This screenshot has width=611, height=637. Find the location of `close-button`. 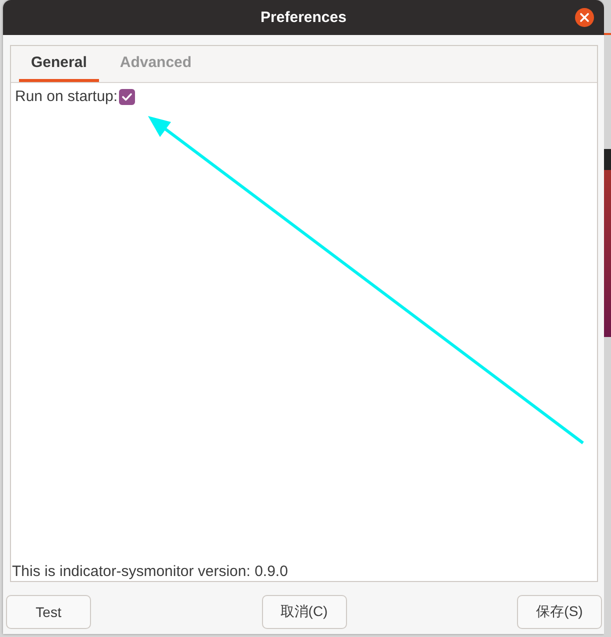

close-button is located at coordinates (584, 17).